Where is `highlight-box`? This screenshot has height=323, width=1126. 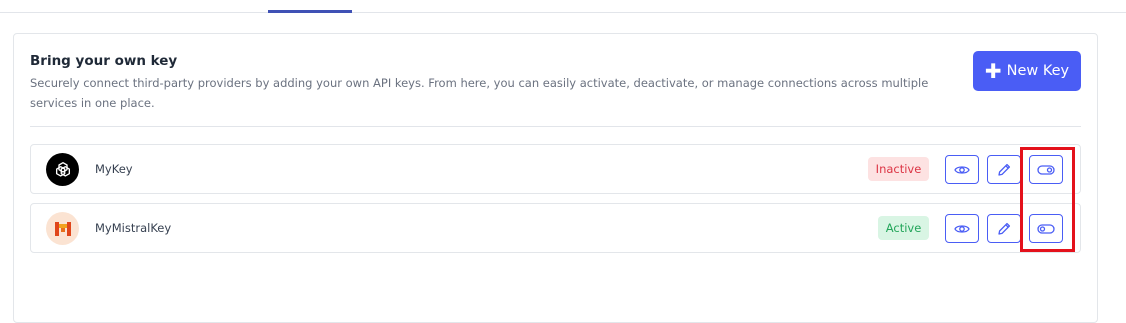 highlight-box is located at coordinates (1047, 199).